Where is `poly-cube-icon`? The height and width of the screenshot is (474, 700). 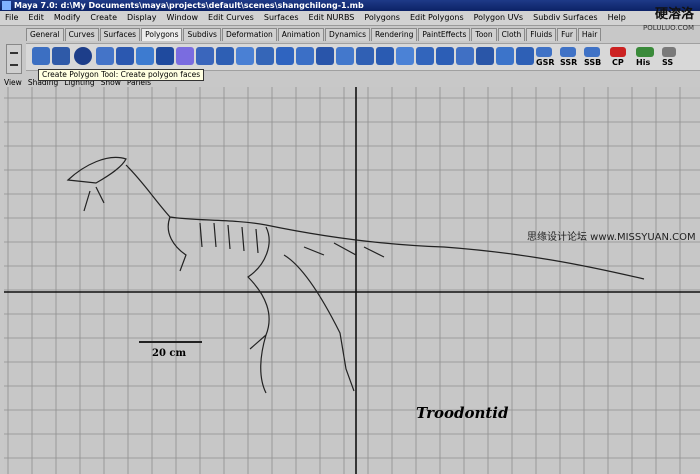 poly-cube-icon is located at coordinates (185, 56).